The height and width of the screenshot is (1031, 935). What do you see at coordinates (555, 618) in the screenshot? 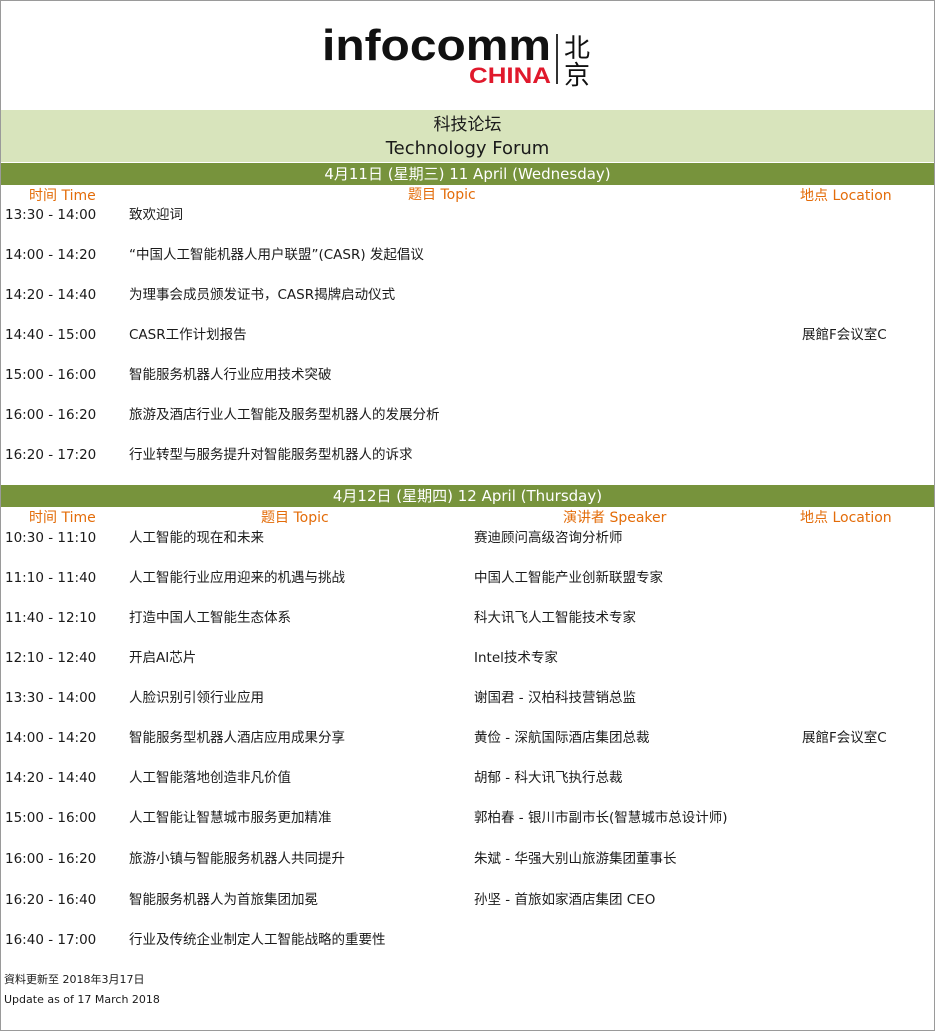
I see `row-speaker: 科大讯飞人工智能技术专家` at bounding box center [555, 618].